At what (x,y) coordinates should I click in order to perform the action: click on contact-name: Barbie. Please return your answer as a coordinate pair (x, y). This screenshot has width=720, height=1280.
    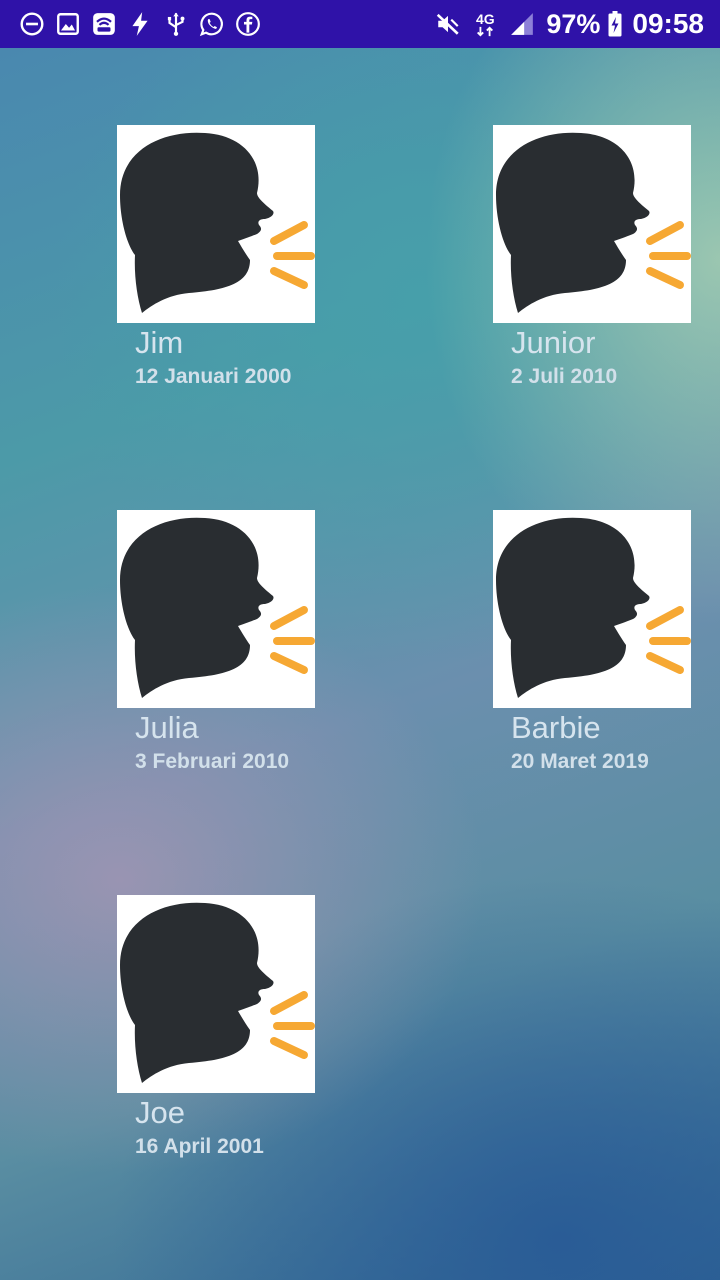
    Looking at the image, I should click on (556, 727).